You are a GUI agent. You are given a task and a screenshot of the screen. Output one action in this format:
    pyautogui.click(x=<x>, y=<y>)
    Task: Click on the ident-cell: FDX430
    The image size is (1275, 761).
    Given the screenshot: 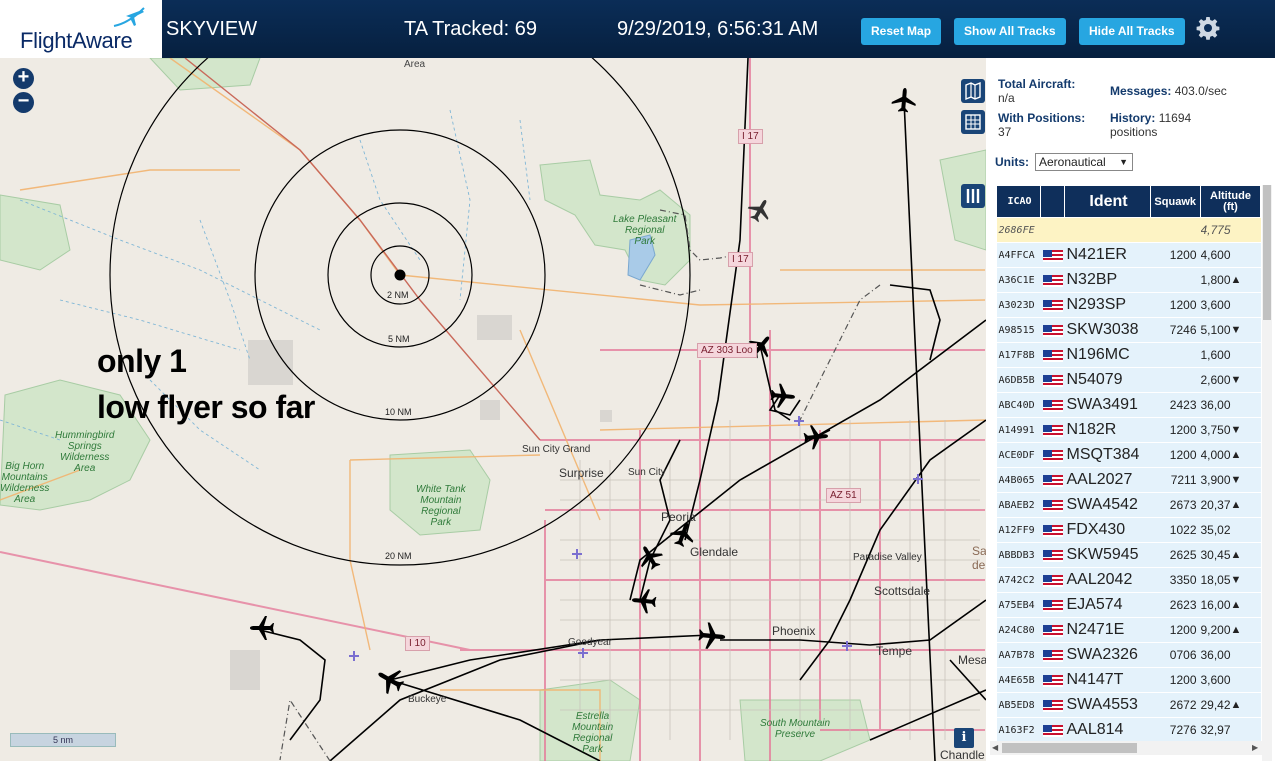 What is the action you would take?
    pyautogui.click(x=1107, y=530)
    